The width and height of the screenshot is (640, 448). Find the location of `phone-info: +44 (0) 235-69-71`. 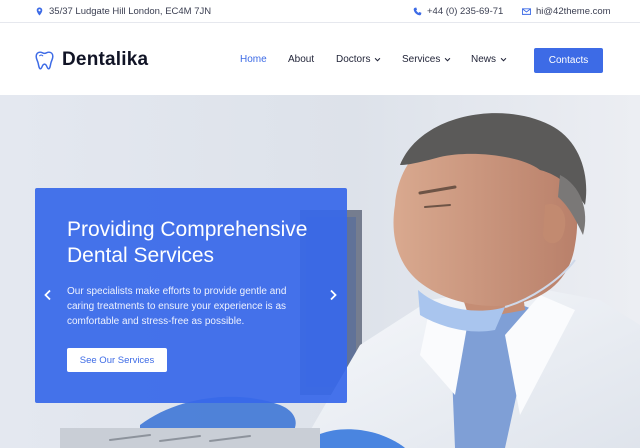

phone-info: +44 (0) 235-69-71 is located at coordinates (458, 11).